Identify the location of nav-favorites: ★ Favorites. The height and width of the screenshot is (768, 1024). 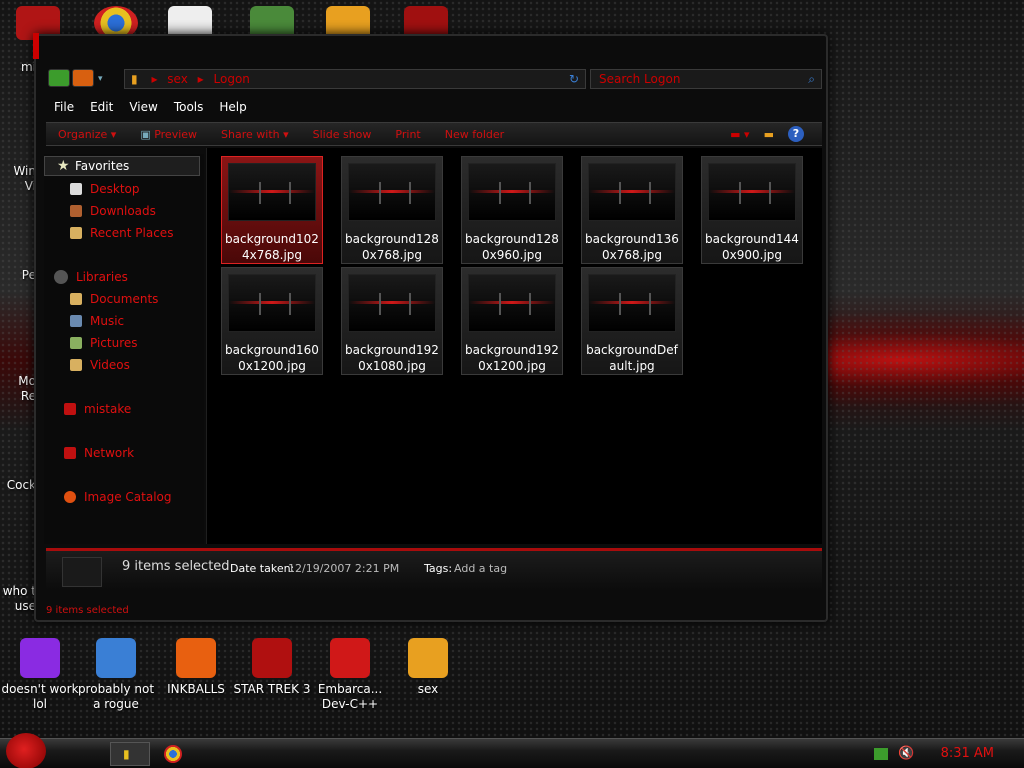
(122, 166).